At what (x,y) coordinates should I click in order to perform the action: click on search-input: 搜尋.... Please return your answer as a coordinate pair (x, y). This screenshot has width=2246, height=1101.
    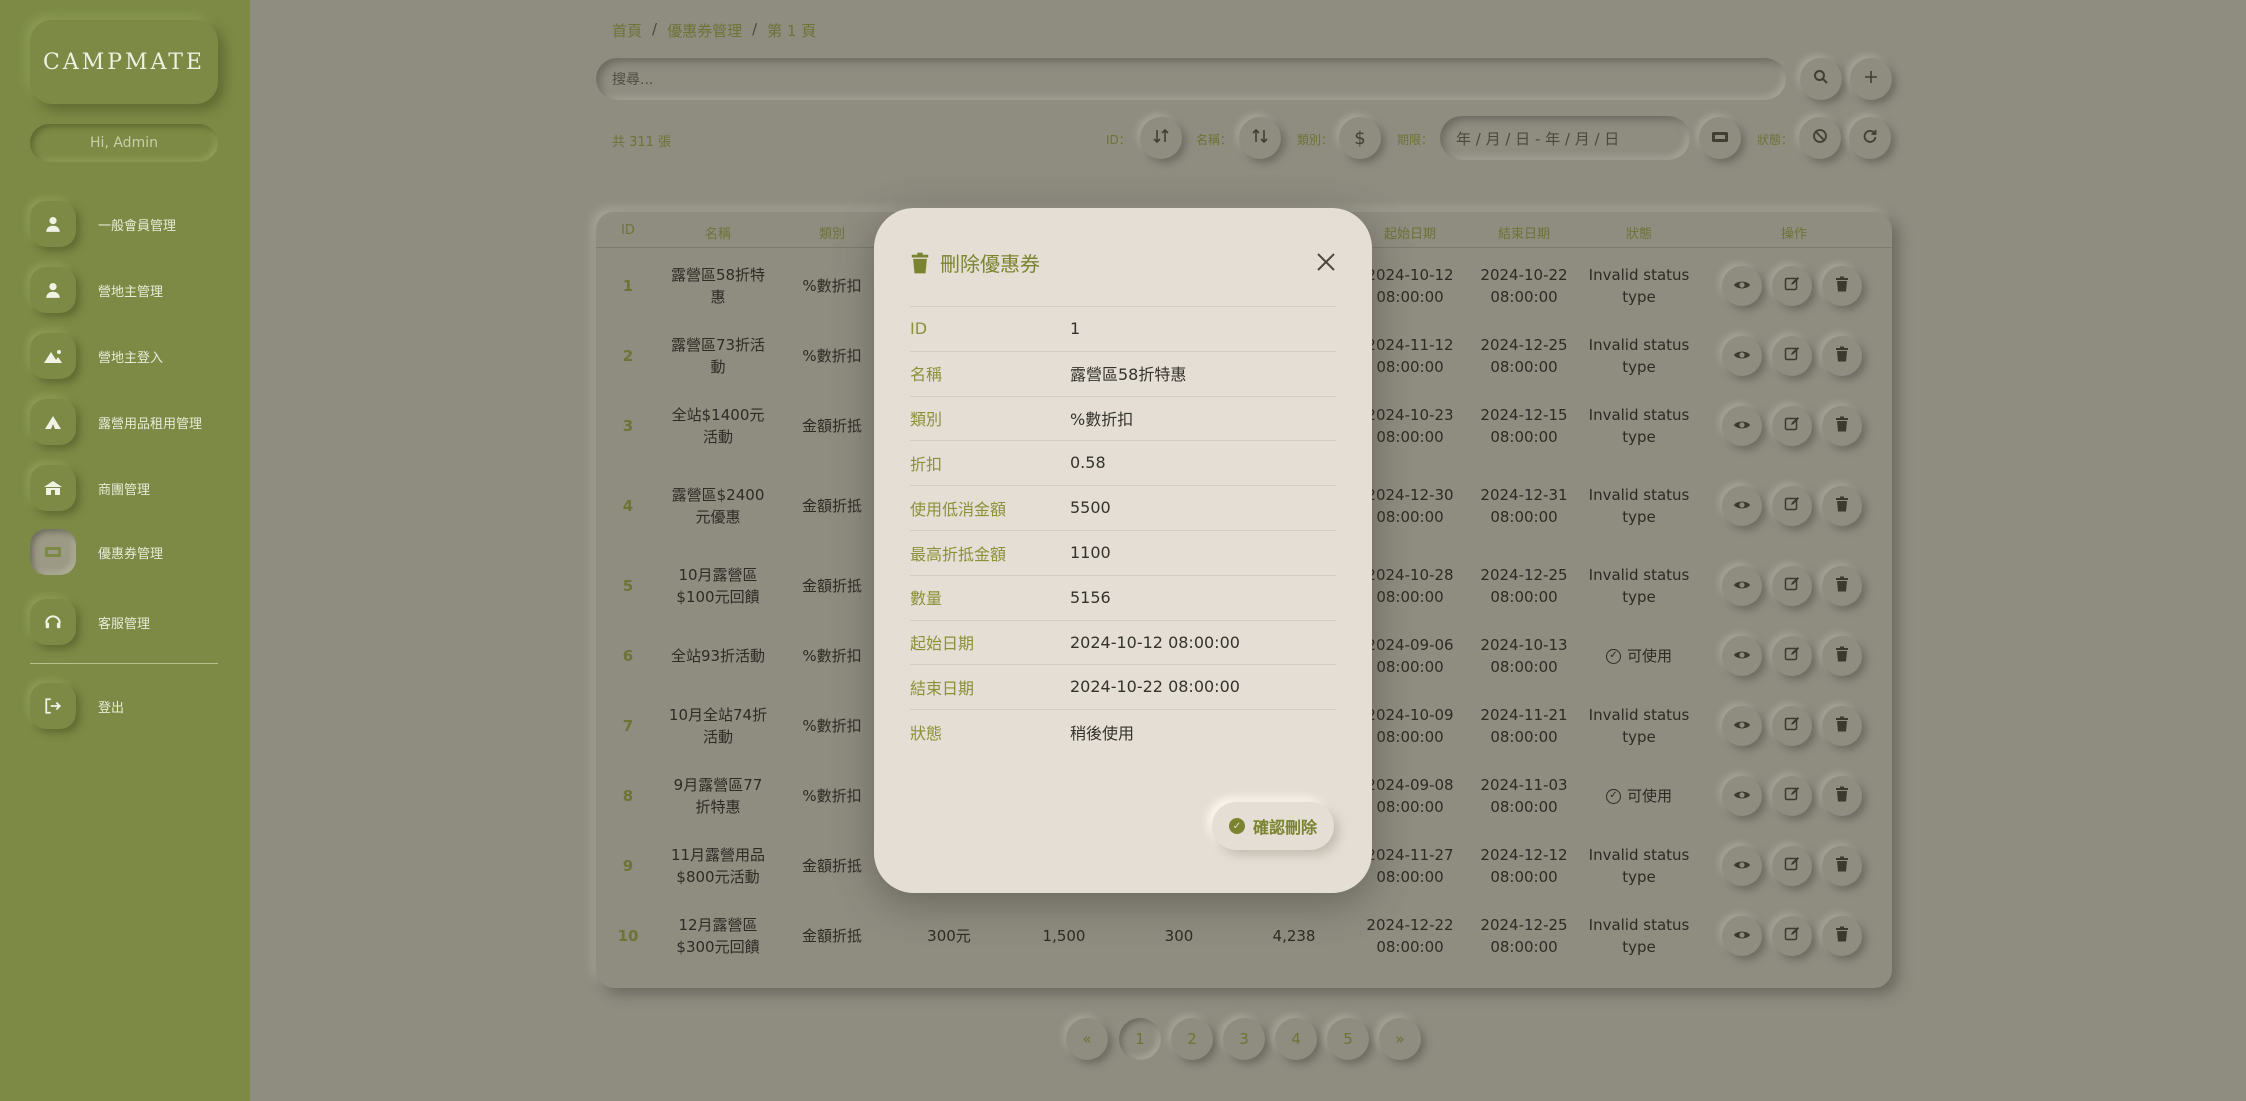
    Looking at the image, I should click on (1191, 79).